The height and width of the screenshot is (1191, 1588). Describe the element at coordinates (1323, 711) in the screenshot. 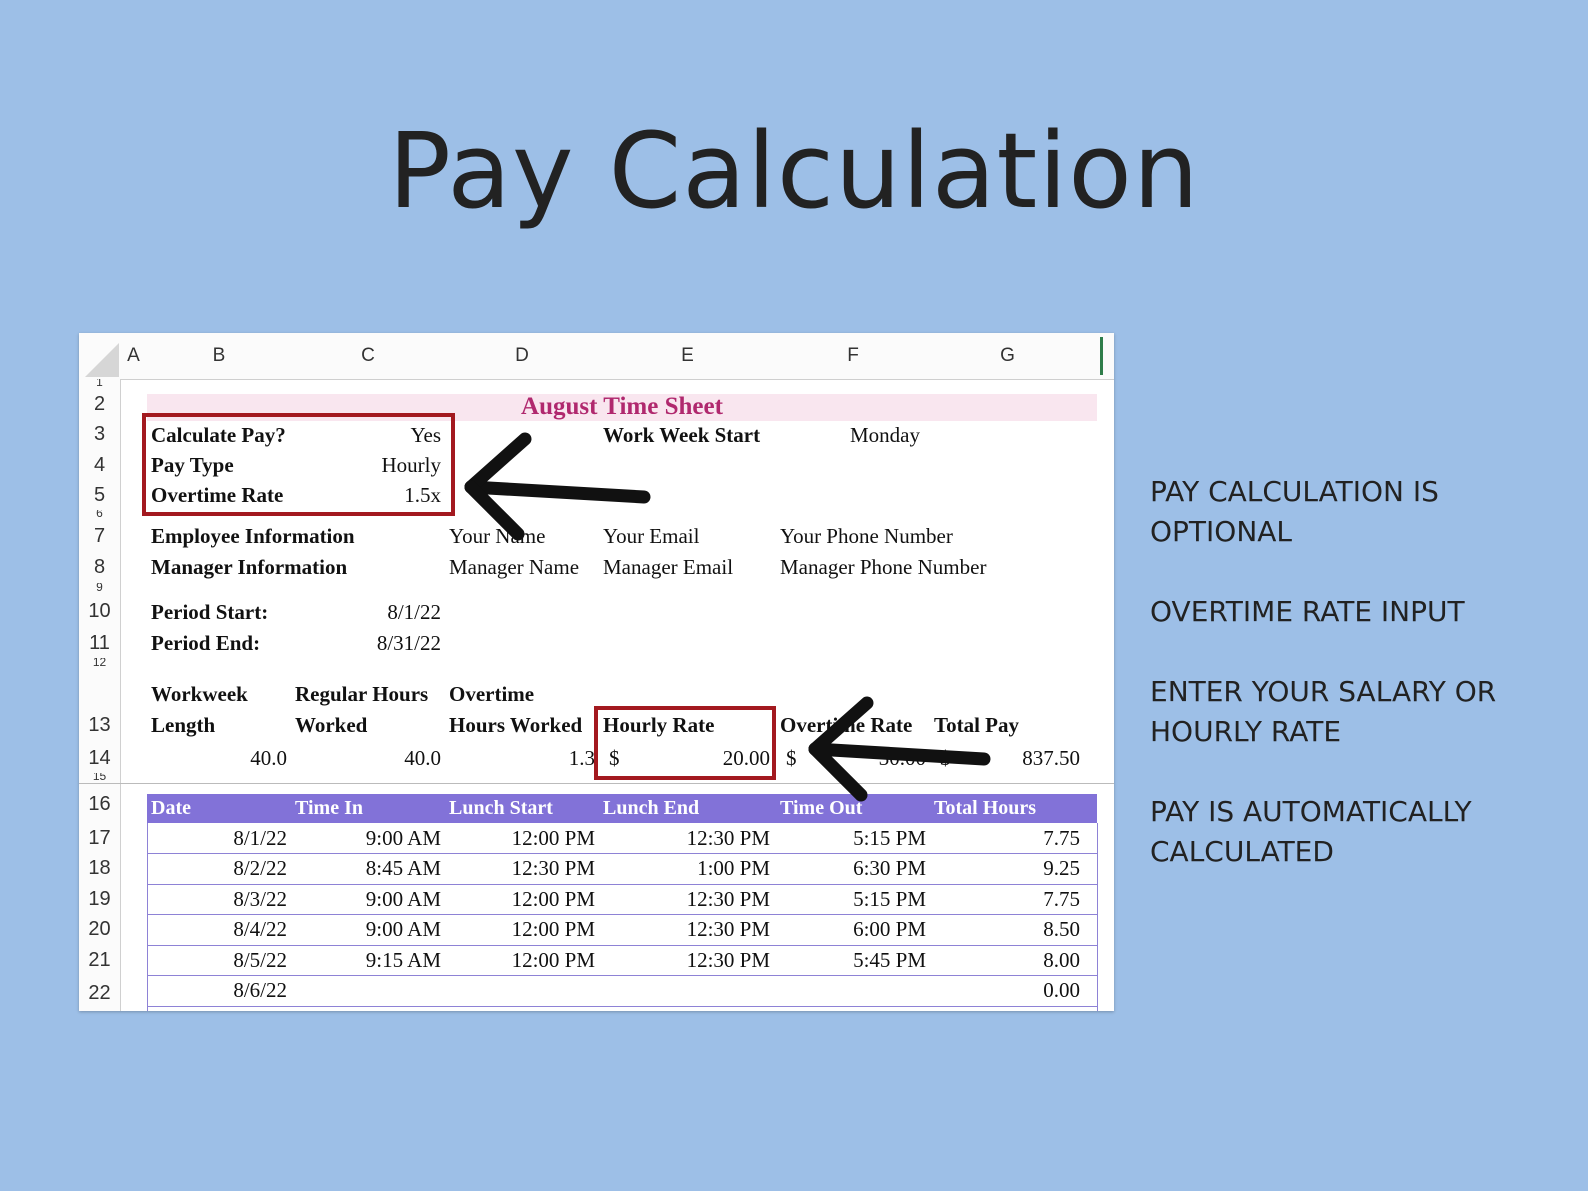

I see `note-rate: ENTER YOUR SALARY OR HOURLY RATE` at that location.